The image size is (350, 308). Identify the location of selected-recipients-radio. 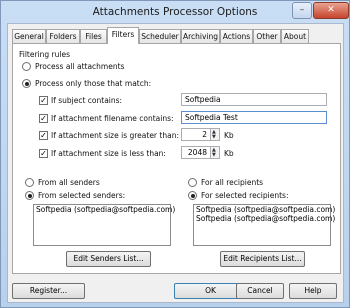
(192, 195).